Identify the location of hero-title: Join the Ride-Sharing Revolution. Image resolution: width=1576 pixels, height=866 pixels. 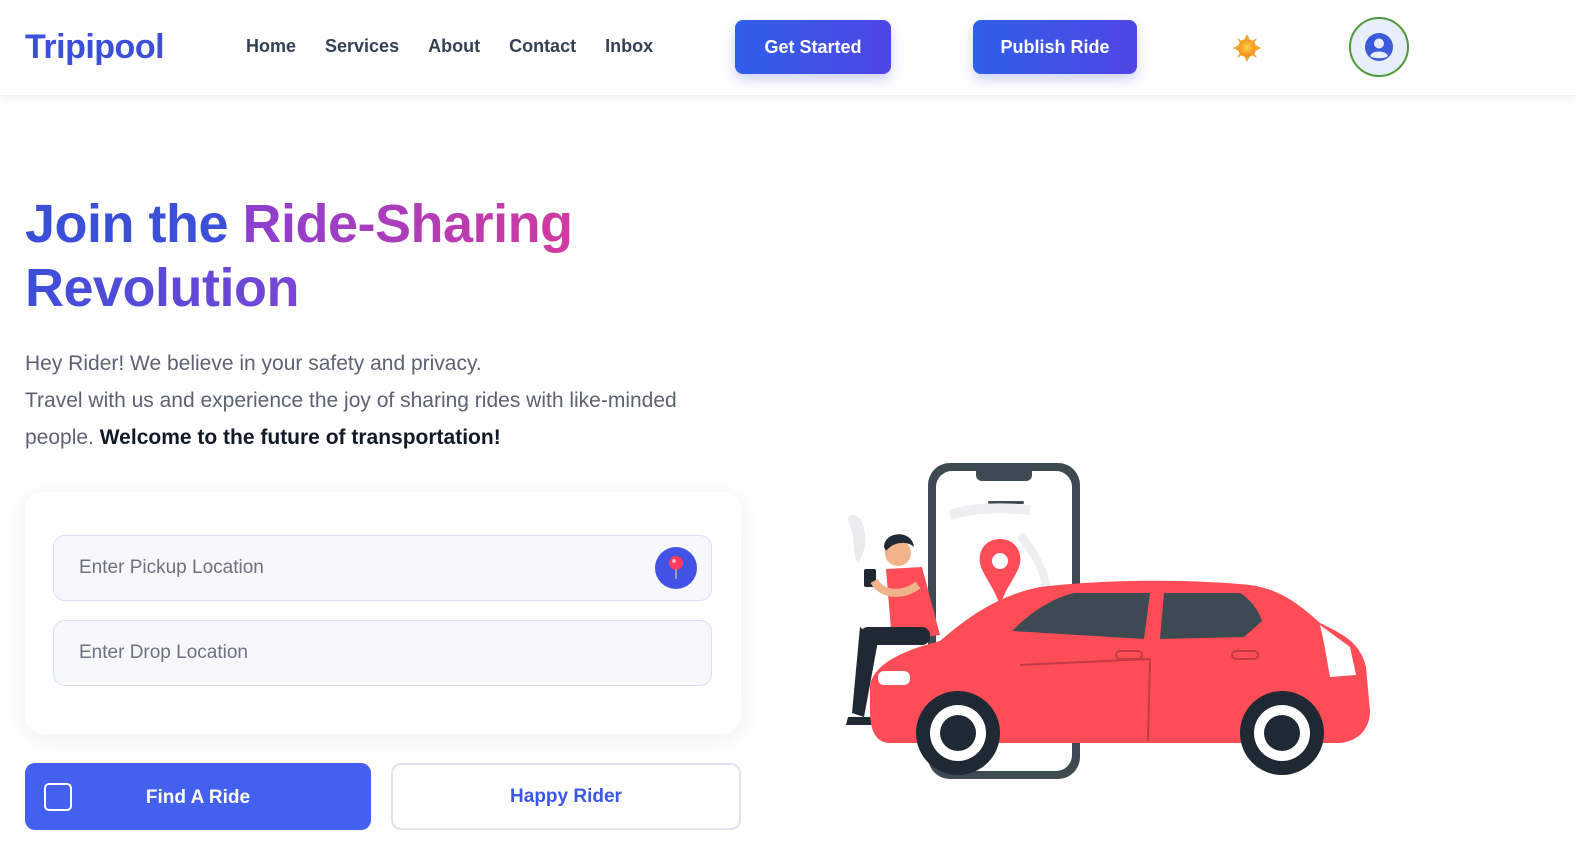
(375, 256).